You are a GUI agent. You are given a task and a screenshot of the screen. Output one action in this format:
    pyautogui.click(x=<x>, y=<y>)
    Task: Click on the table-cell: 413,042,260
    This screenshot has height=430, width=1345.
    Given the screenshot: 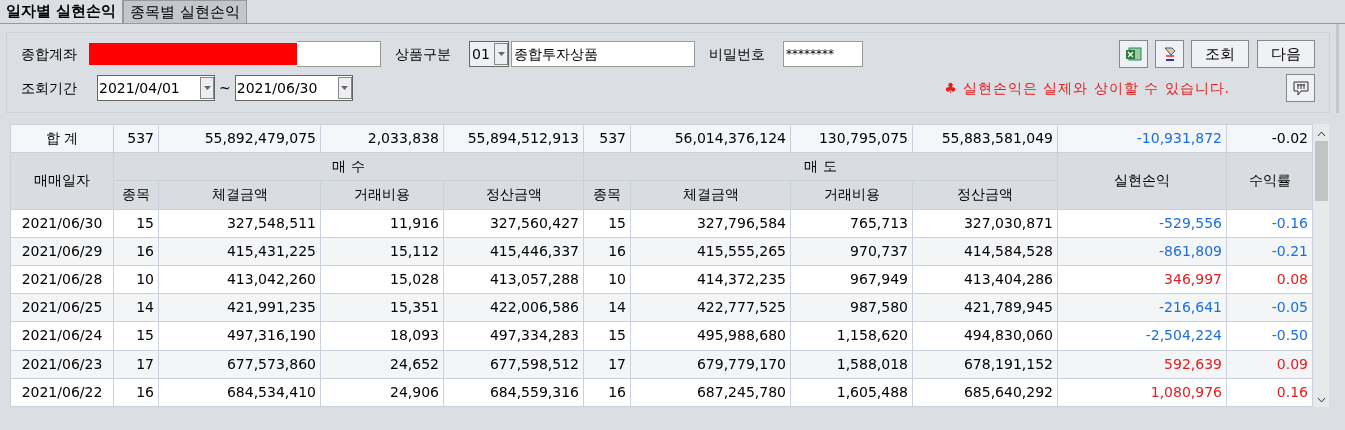 What is the action you would take?
    pyautogui.click(x=239, y=279)
    